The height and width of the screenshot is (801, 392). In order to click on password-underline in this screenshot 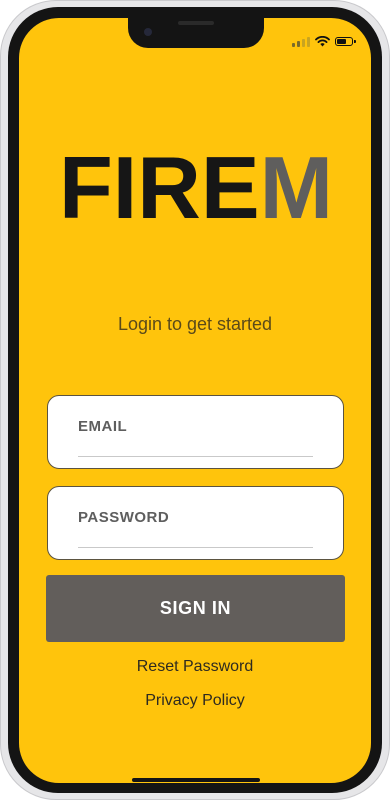, I will do `click(195, 547)`.